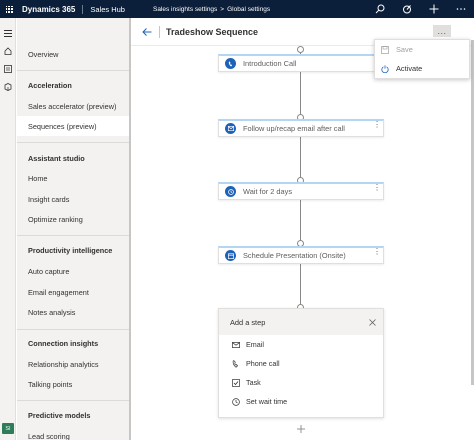 The width and height of the screenshot is (474, 440). Describe the element at coordinates (248, 322) in the screenshot. I see `add-step-title: Add a step` at that location.